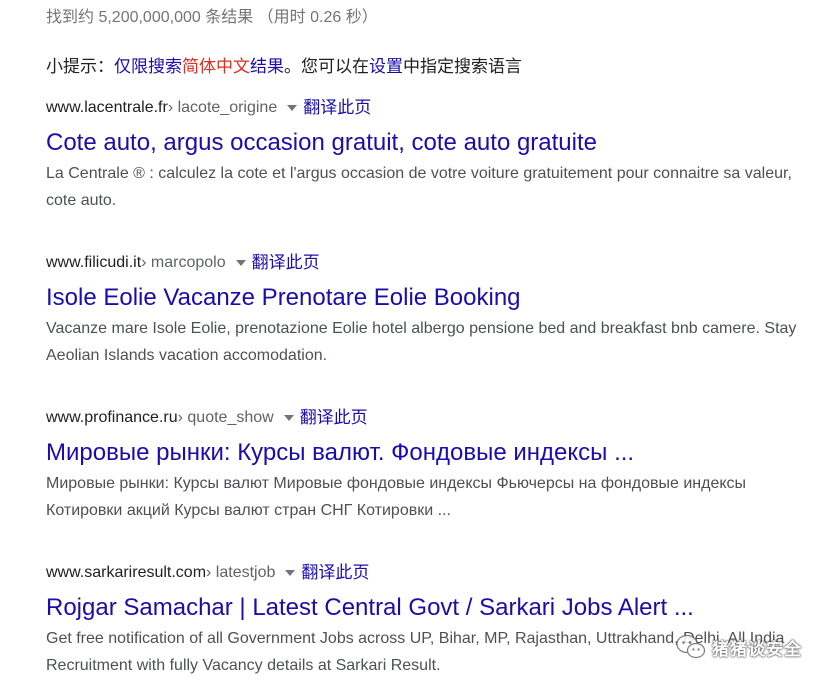 The height and width of the screenshot is (684, 839). I want to click on result-path: › quote_show, so click(225, 417).